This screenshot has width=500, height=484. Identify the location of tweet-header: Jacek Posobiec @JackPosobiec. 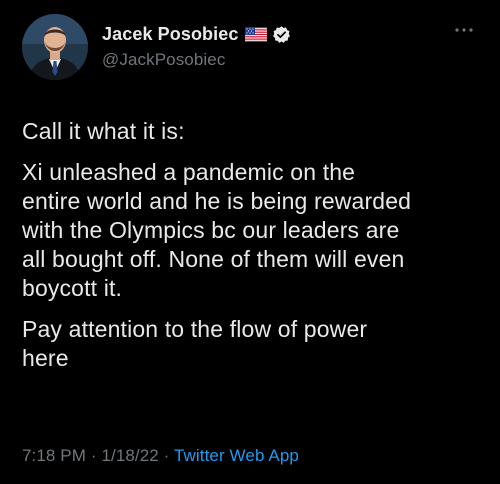
(250, 48).